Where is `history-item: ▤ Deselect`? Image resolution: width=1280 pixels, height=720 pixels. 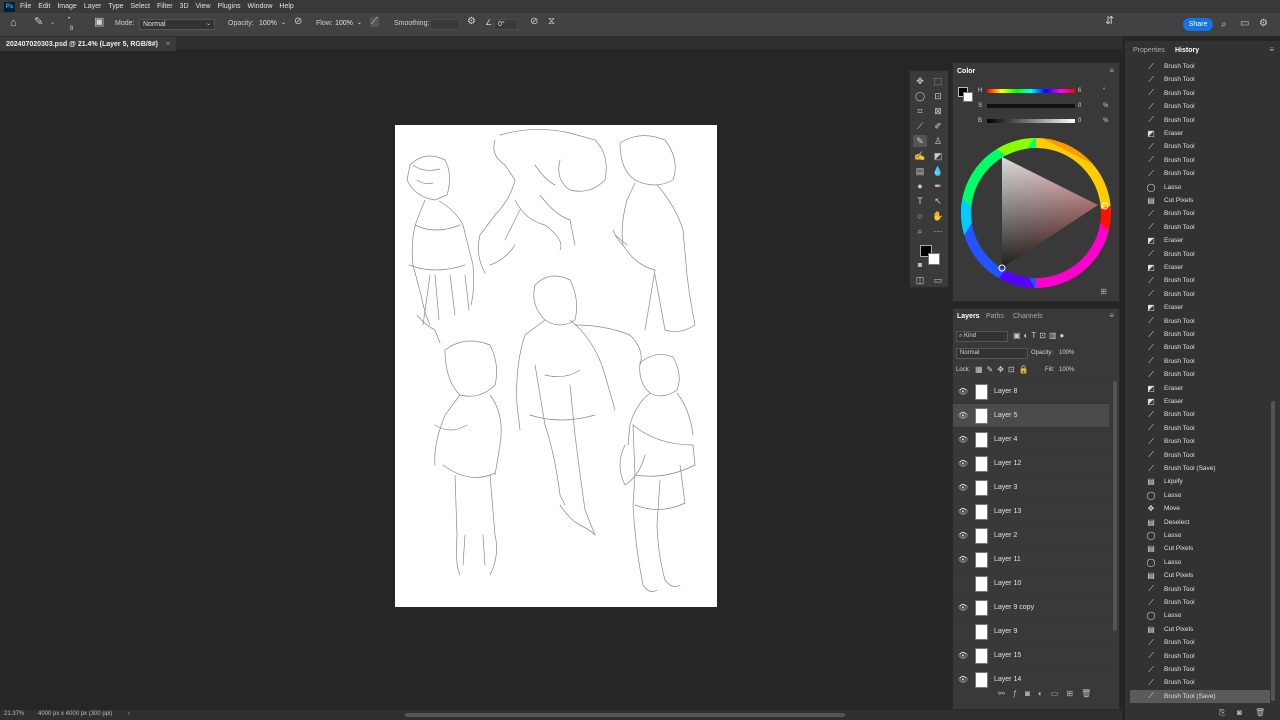 history-item: ▤ Deselect is located at coordinates (1200, 522).